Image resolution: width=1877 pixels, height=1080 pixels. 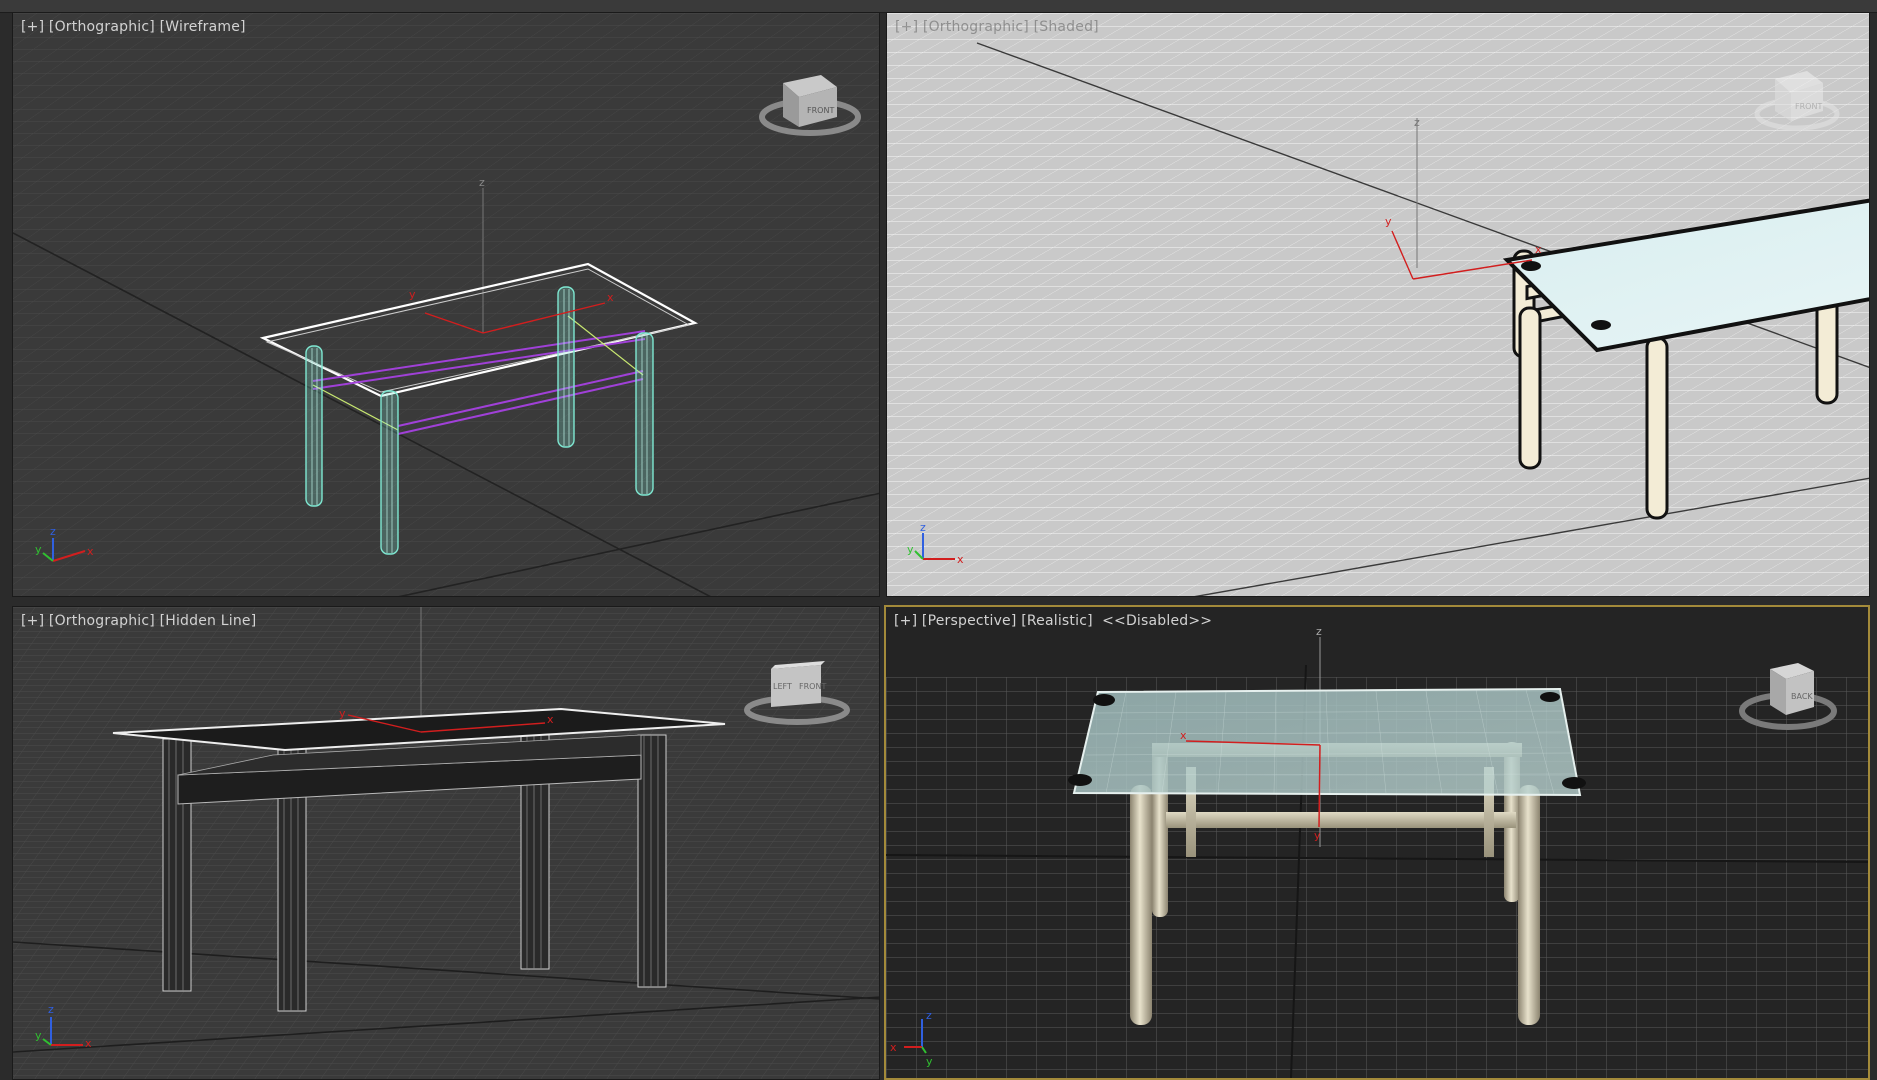 I want to click on viewport-label: [+] [Orthographic] [Shaded], so click(x=997, y=27).